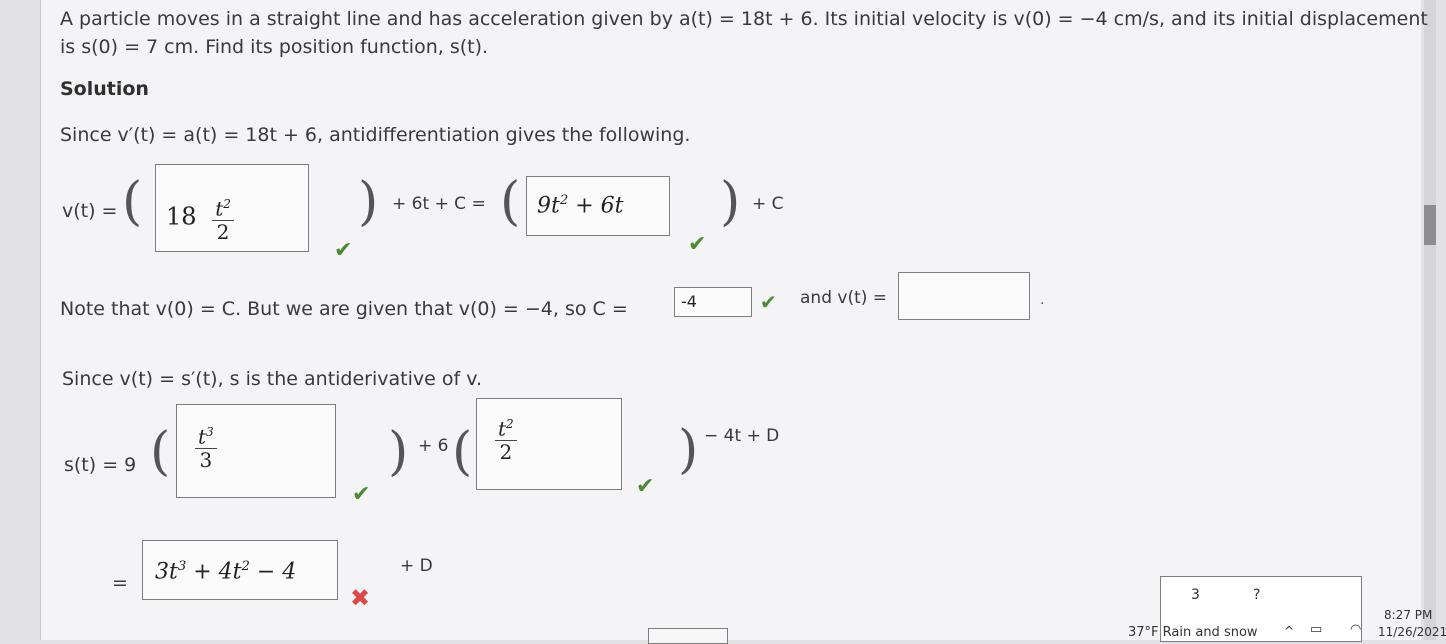  What do you see at coordinates (416, 566) in the screenshot?
I see `answer-plus-d: + D` at bounding box center [416, 566].